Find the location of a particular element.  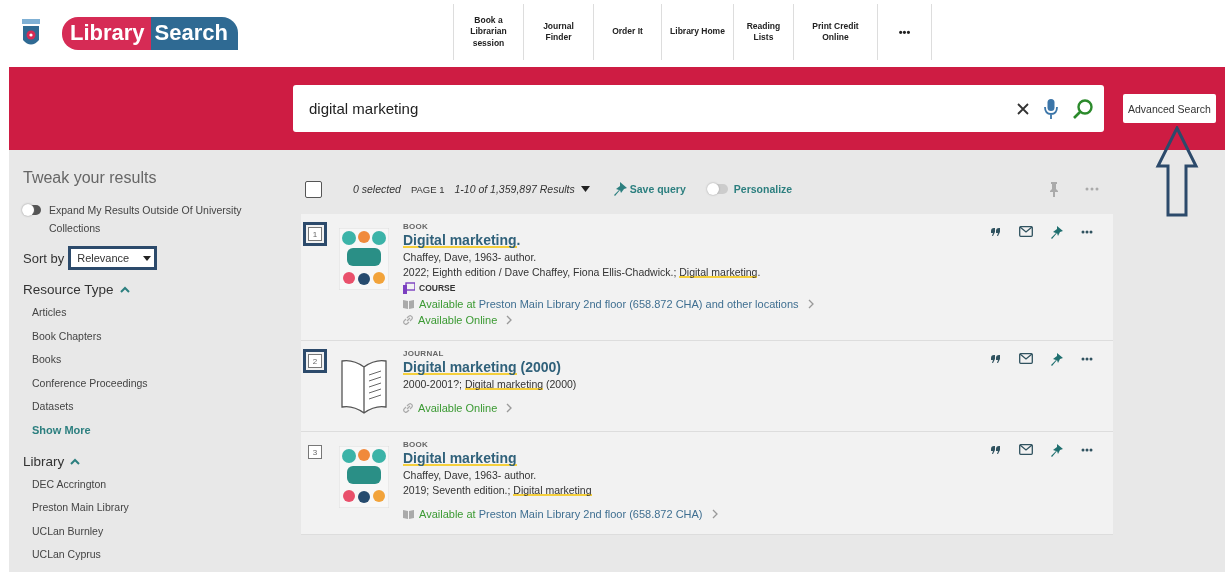

search-bar: digital marketing is located at coordinates (698, 108).